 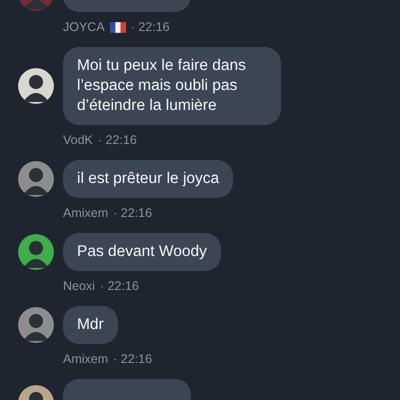 I want to click on message-text: Pas devant Woody, so click(x=142, y=252).